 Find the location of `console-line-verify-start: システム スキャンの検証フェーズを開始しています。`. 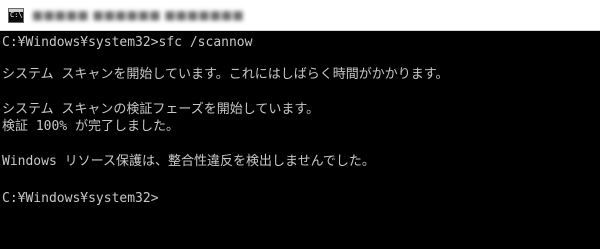

console-line-verify-start: システム スキャンの検証フェーズを開始しています。 is located at coordinates (161, 109).